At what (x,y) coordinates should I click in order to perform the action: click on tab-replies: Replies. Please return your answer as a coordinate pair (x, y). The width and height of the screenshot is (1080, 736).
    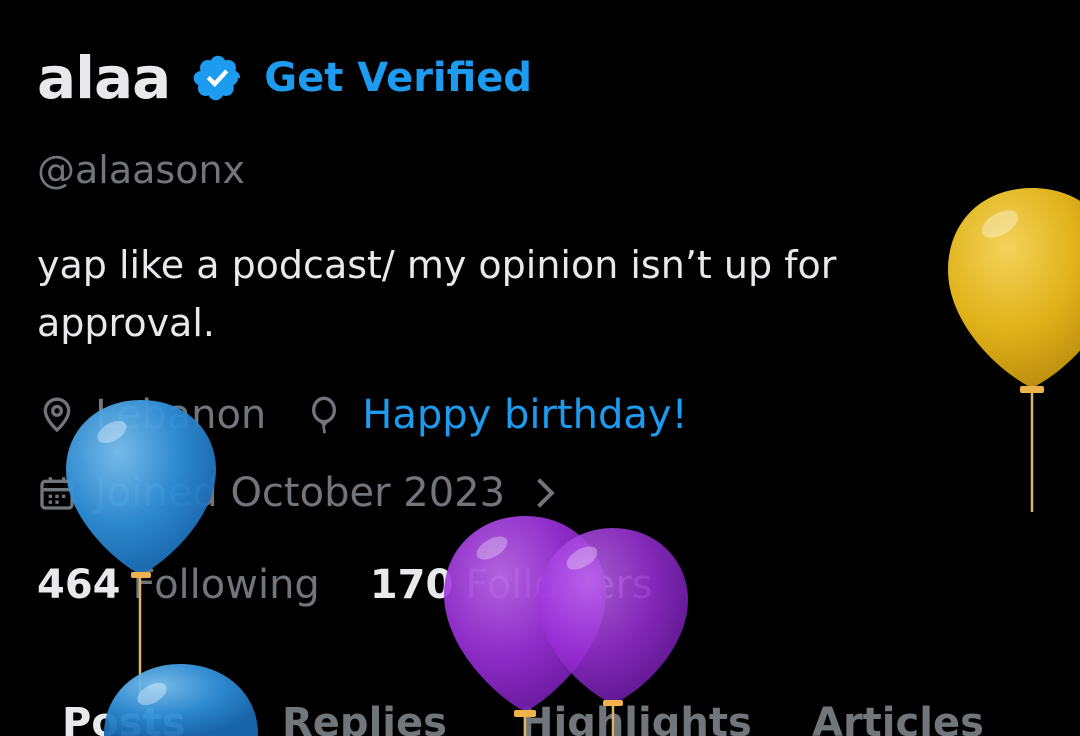
    Looking at the image, I should click on (364, 718).